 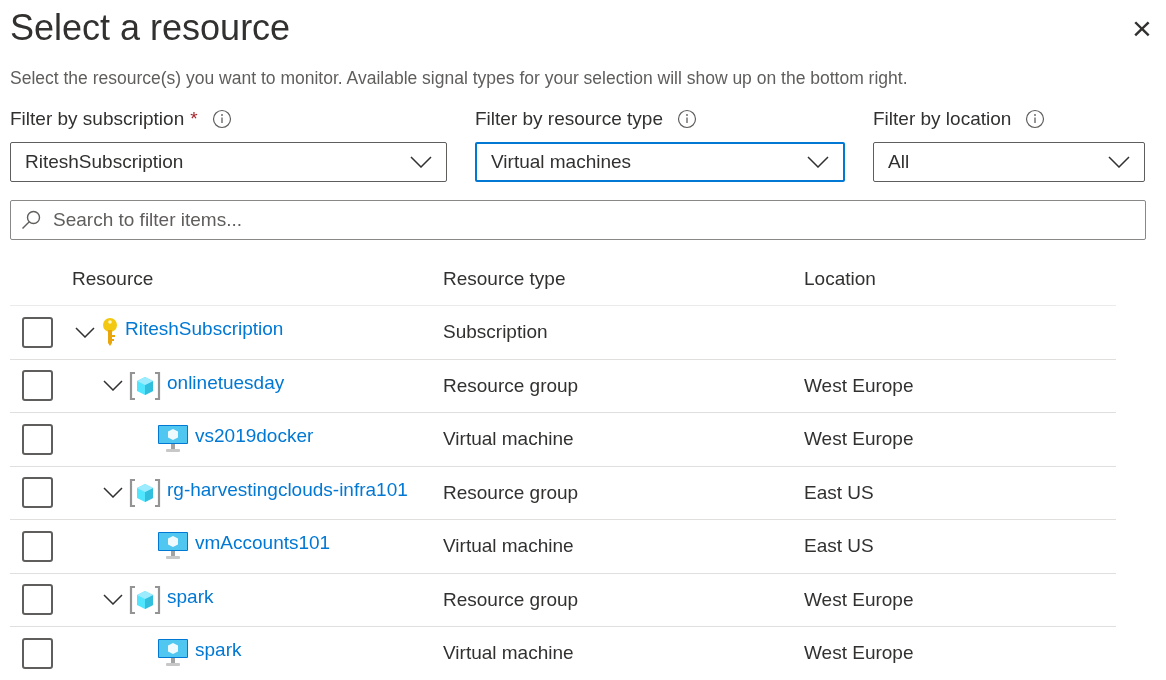 I want to click on resource-link: rg-harvestingclouds-infra101, so click(x=287, y=489).